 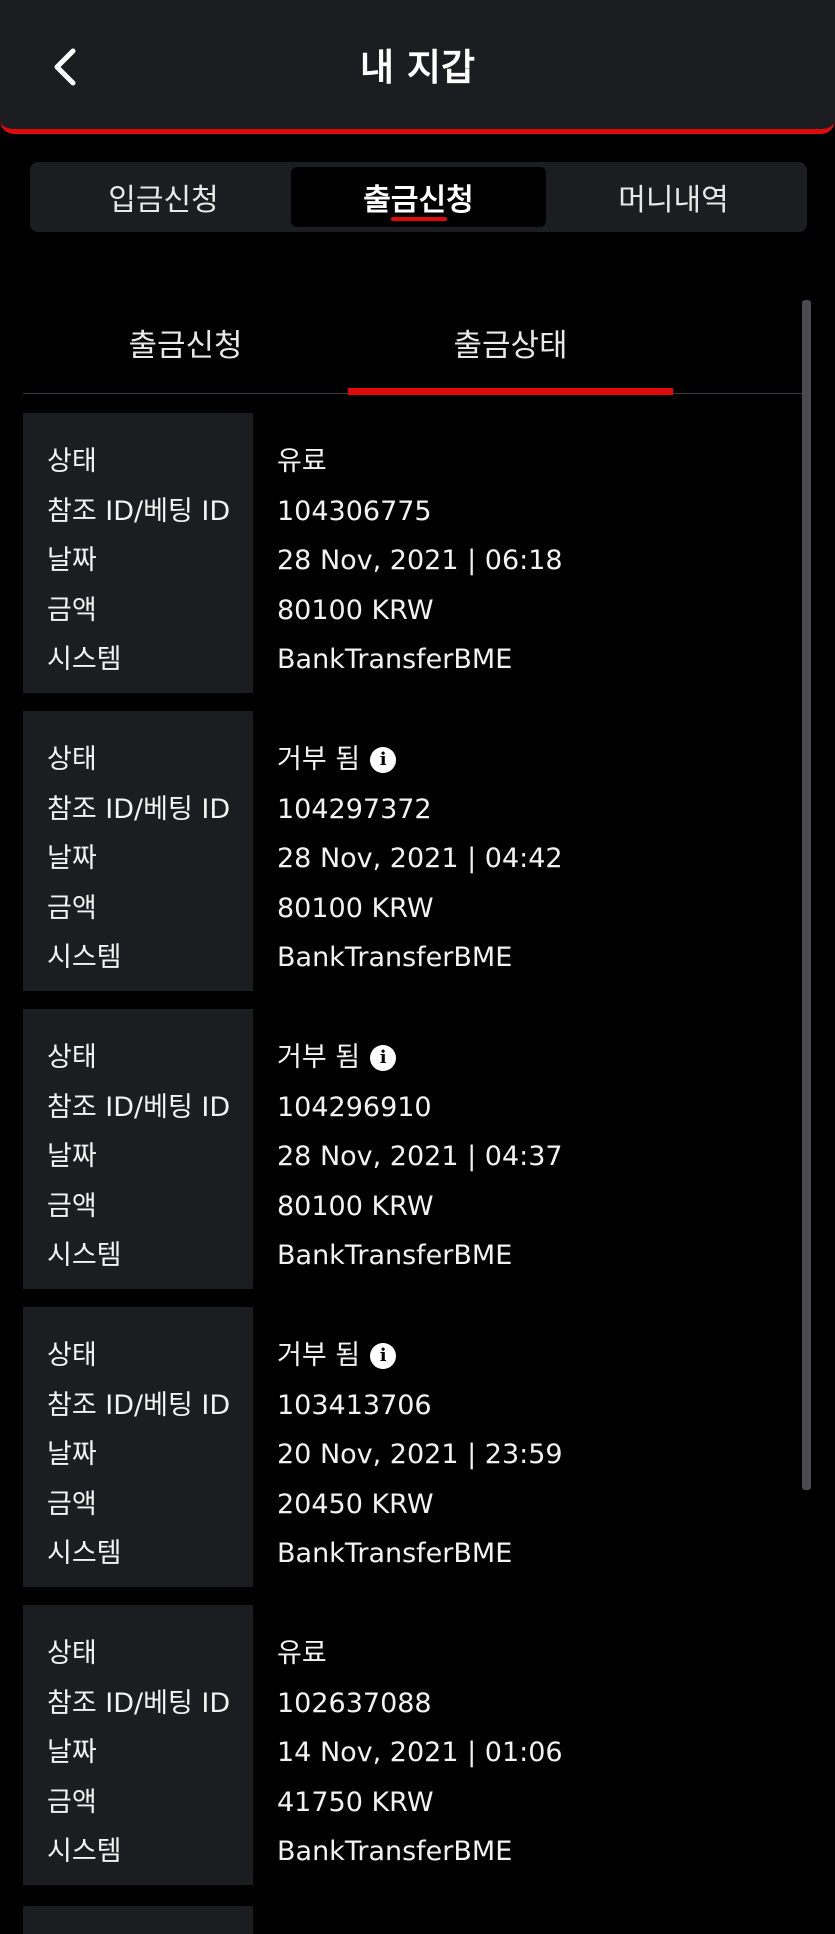 I want to click on withdrawal-sub-tabs: 출금신청 출금상태, so click(x=417, y=342).